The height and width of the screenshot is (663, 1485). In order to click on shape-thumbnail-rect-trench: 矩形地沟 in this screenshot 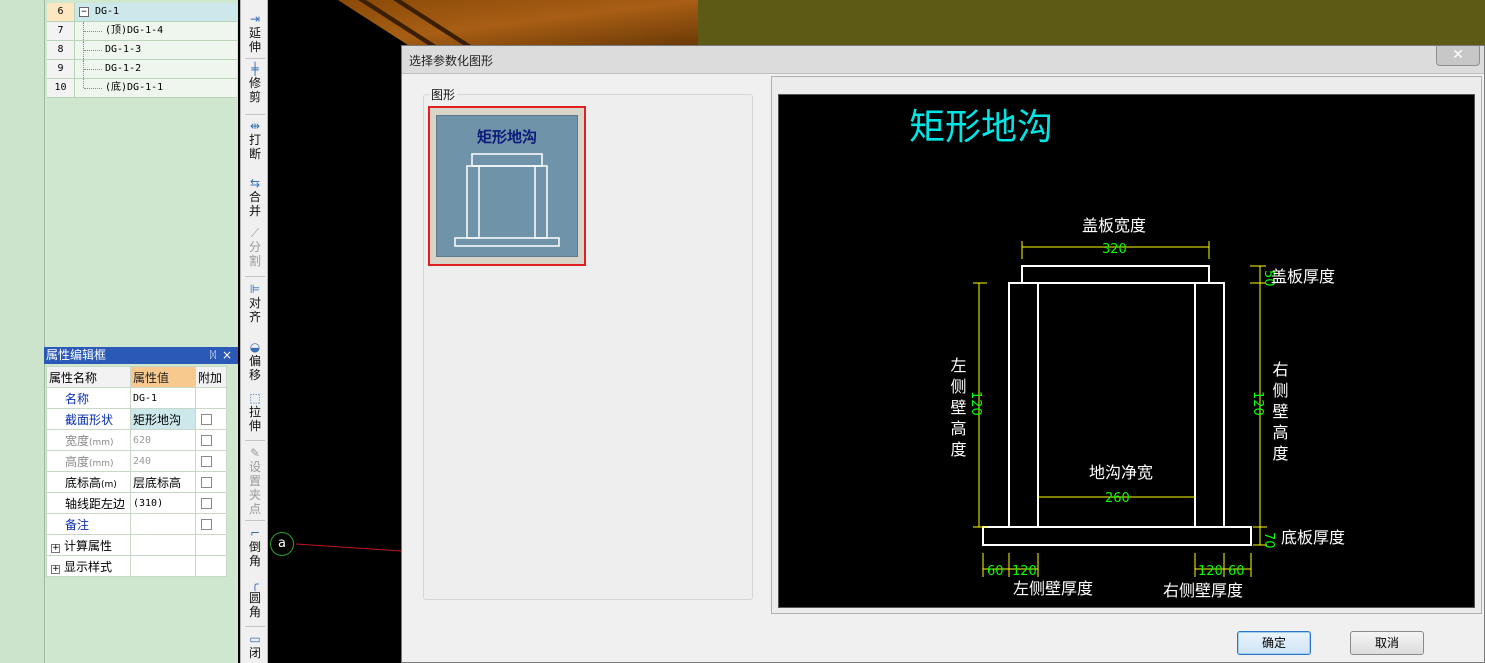, I will do `click(507, 186)`.